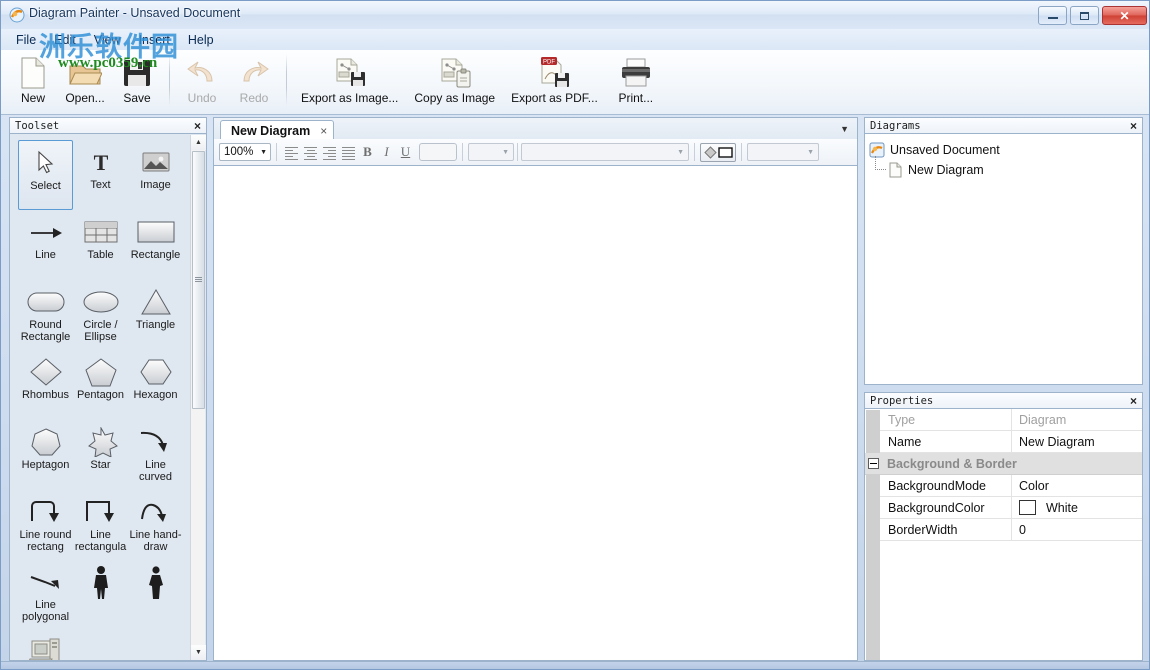 The height and width of the screenshot is (670, 1150). Describe the element at coordinates (455, 73) in the screenshot. I see `copy-image-icon` at that location.